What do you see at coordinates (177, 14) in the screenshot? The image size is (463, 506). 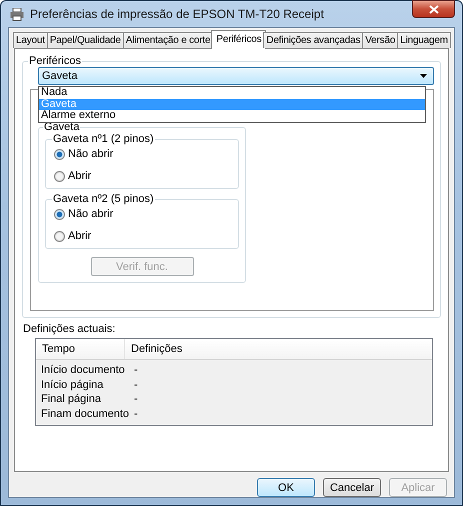 I see `window-title: Preferências de impressão de EPSON TM-T20 Receipt` at bounding box center [177, 14].